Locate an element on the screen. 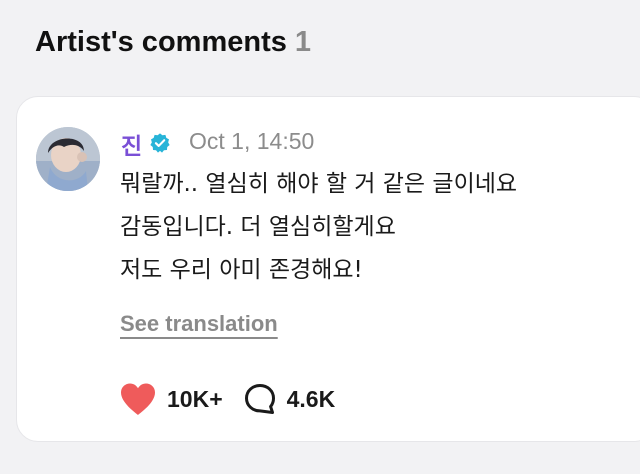 Image resolution: width=640 pixels, height=474 pixels. verified-badge-icon is located at coordinates (160, 143).